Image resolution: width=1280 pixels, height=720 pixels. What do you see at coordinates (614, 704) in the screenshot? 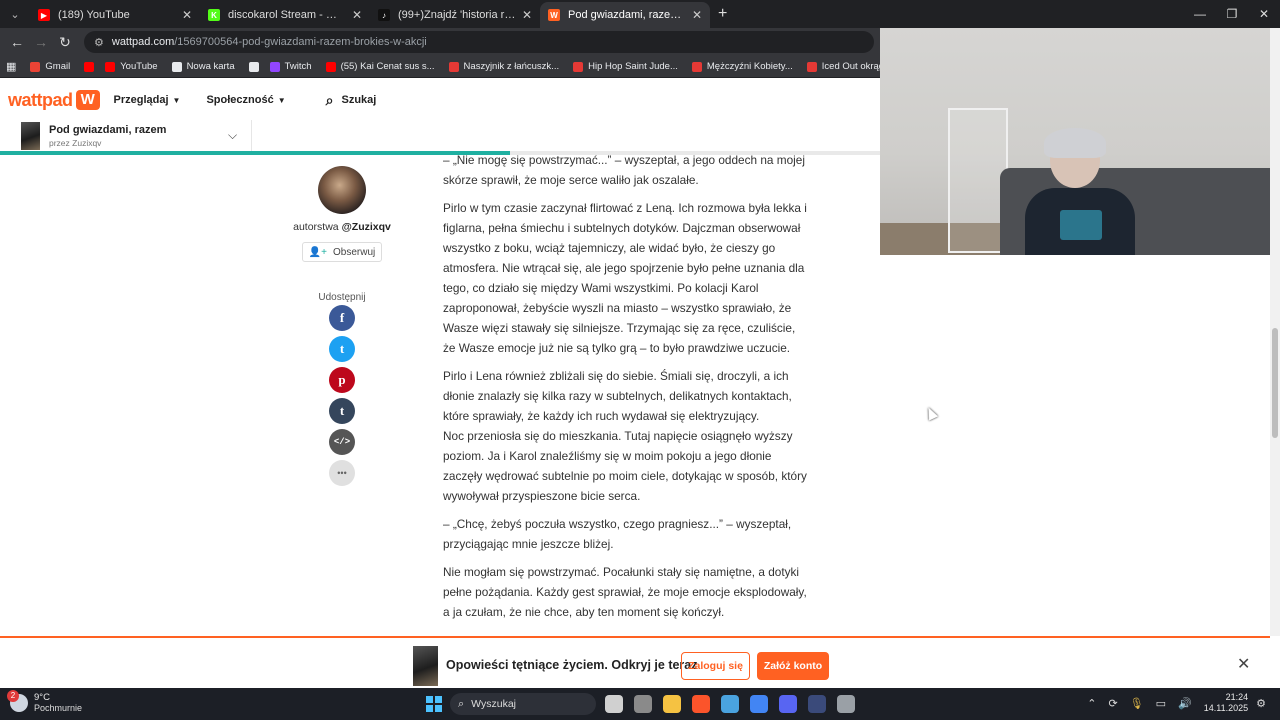
I see `task-view-app-icon` at bounding box center [614, 704].